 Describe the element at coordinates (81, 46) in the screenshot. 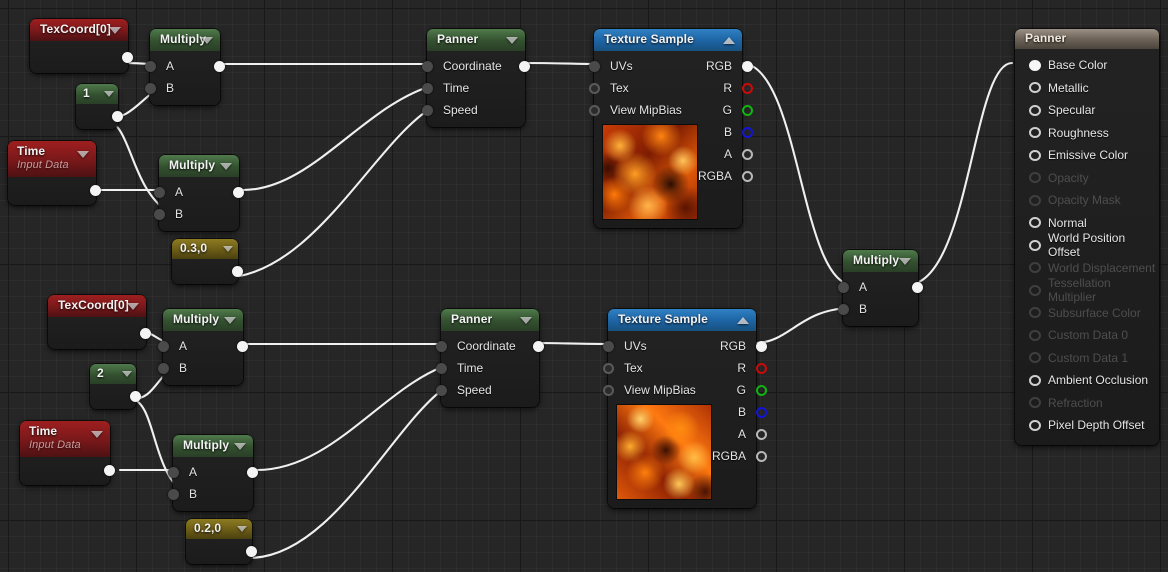

I see `node-texcoord-top: TexCoord[0]` at that location.